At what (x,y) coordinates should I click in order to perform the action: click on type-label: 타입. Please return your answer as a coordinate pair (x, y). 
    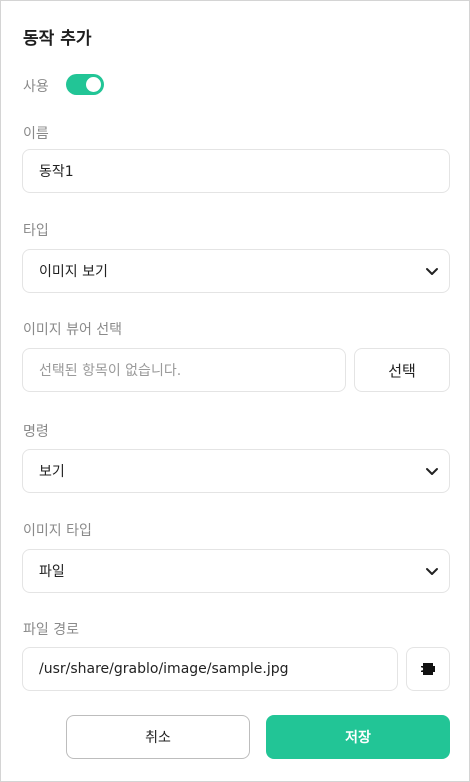
    Looking at the image, I should click on (36, 231).